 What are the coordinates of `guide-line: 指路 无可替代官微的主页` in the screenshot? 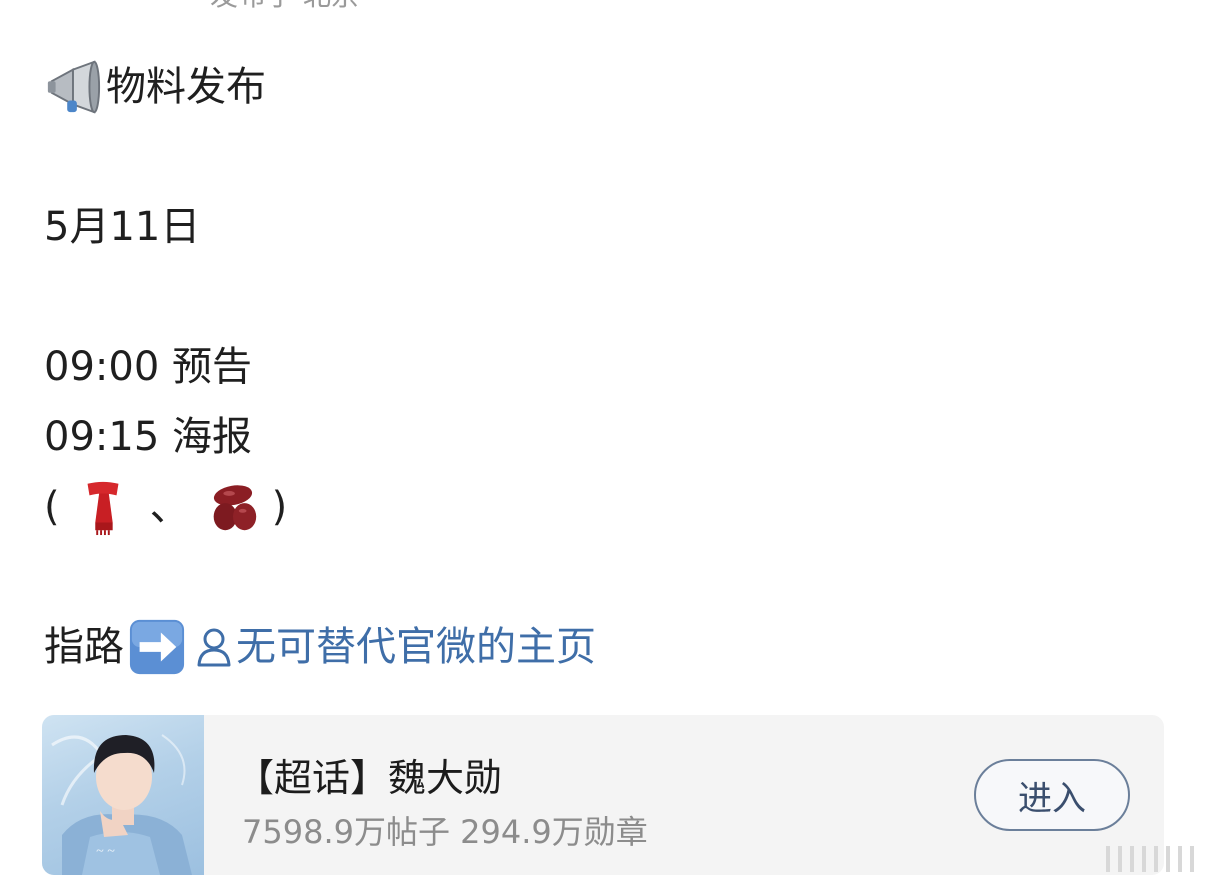 It's located at (604, 647).